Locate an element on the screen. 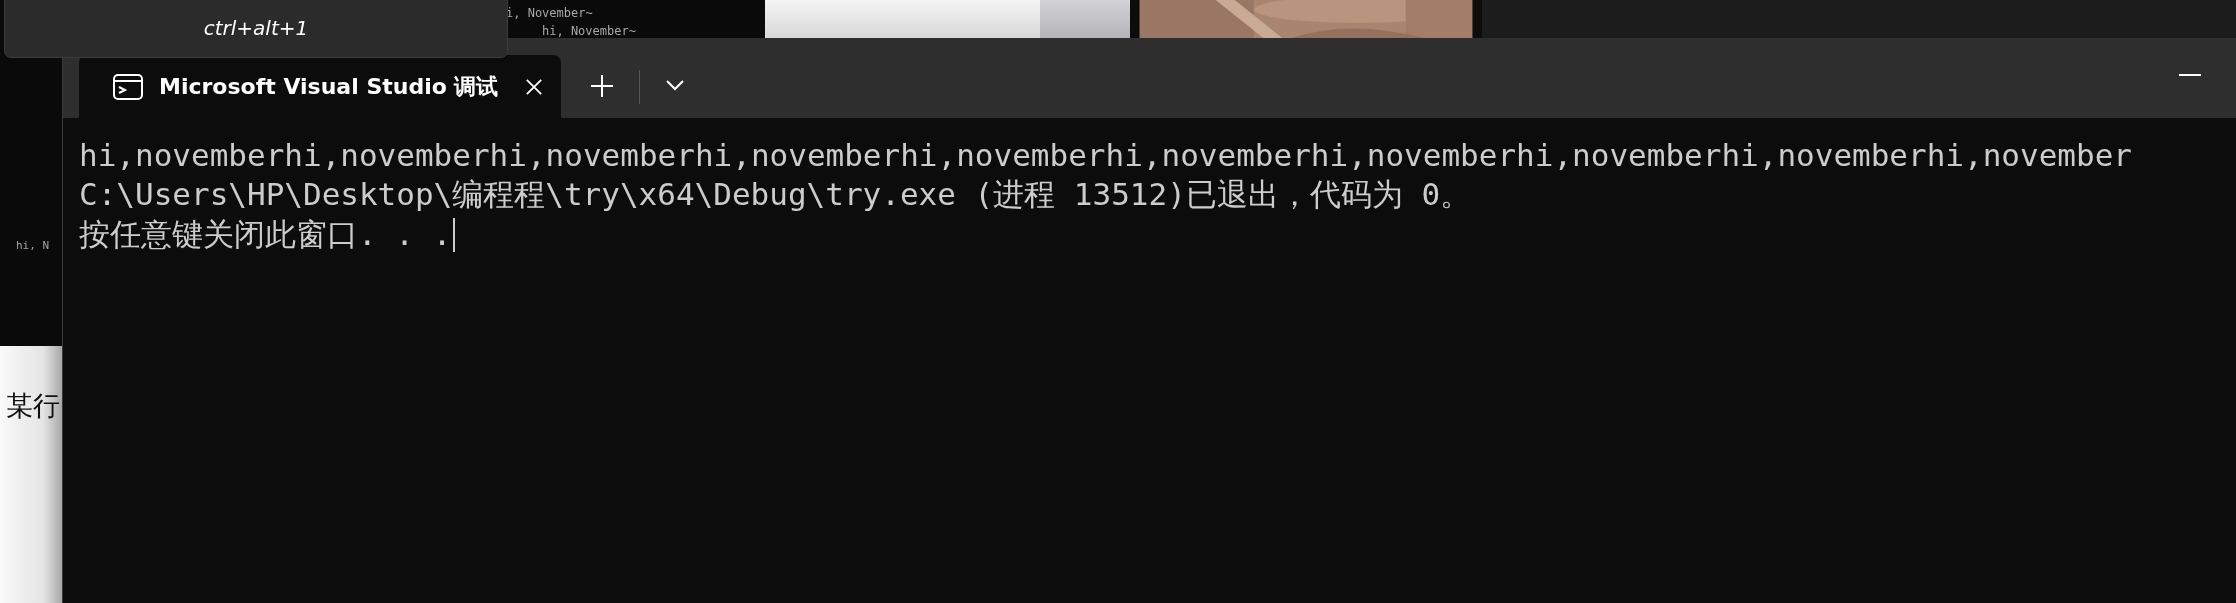 The image size is (2236, 603). console-line: hi,novemberhi,novemberhi,novemberhi,novemberhi,novemberhi,novemberhi,novemberhi,novemberhi,novemberhi,november is located at coordinates (1105, 155).